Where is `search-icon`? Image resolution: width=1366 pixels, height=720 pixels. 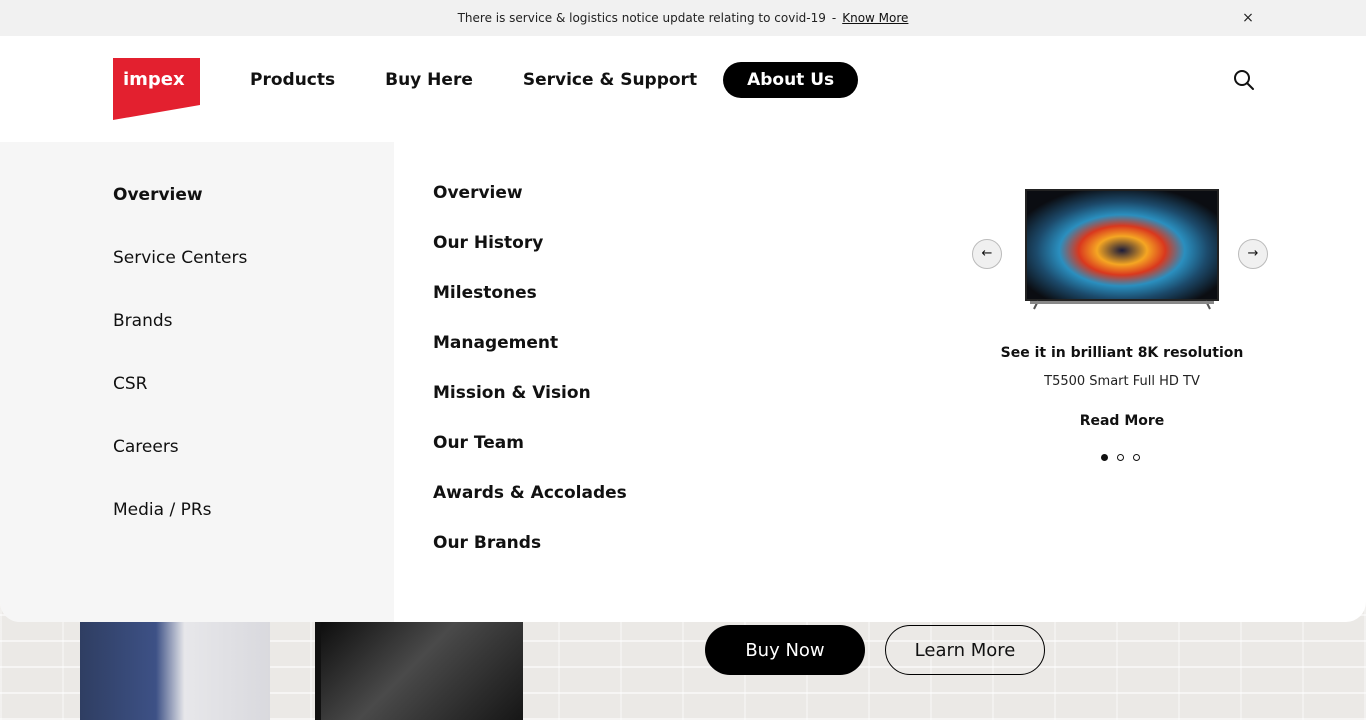 search-icon is located at coordinates (1244, 80).